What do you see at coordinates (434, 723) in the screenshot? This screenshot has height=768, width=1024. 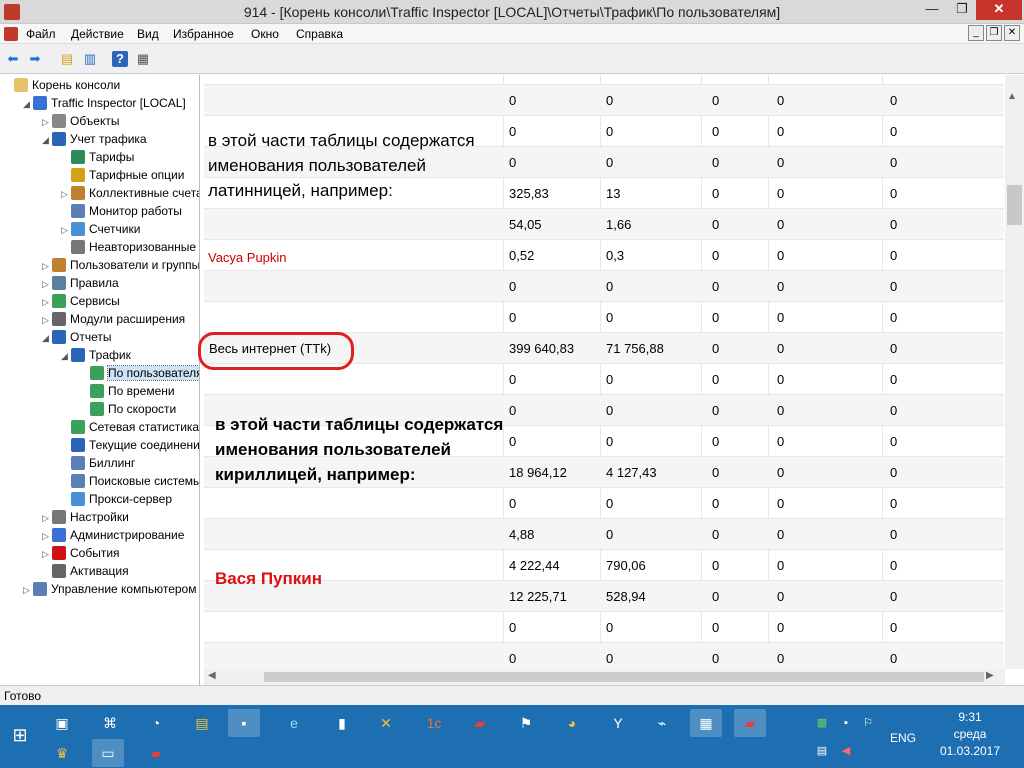 I see `1c-icon: 1c` at bounding box center [434, 723].